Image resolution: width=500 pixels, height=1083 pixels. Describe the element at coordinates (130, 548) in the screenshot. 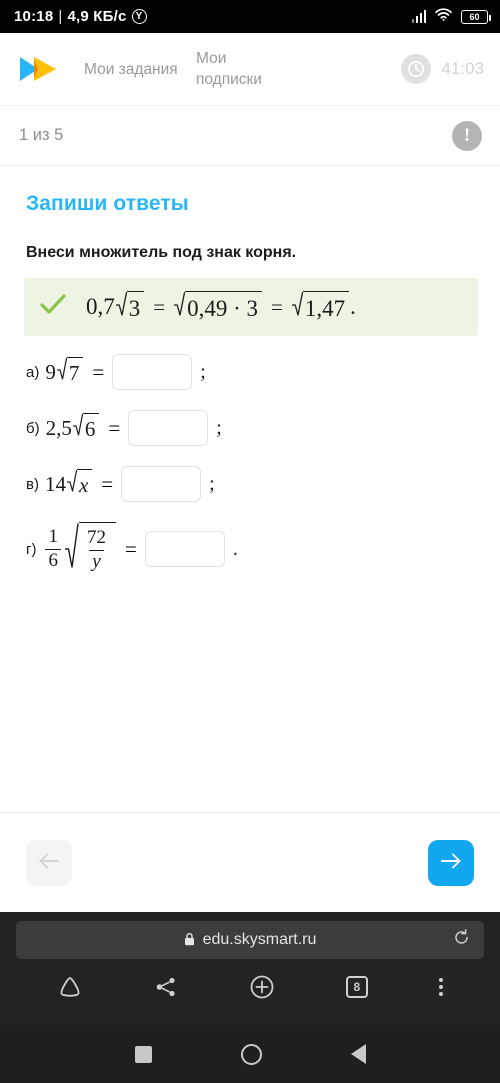

I see `equals-g: =` at that location.